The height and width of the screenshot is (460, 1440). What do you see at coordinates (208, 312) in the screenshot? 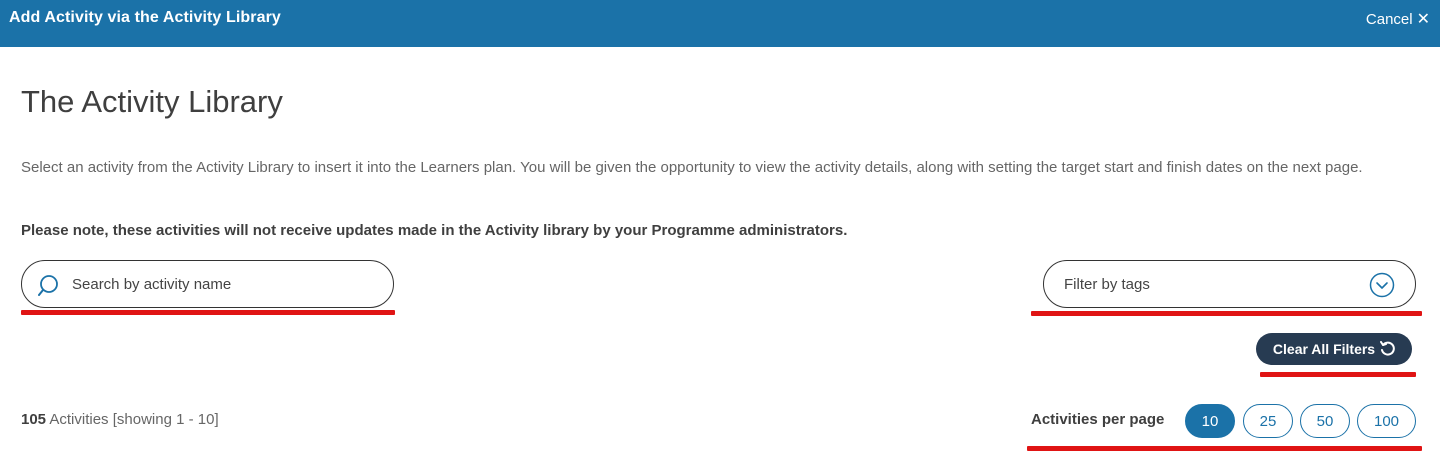
I see `annotation-underline-search` at bounding box center [208, 312].